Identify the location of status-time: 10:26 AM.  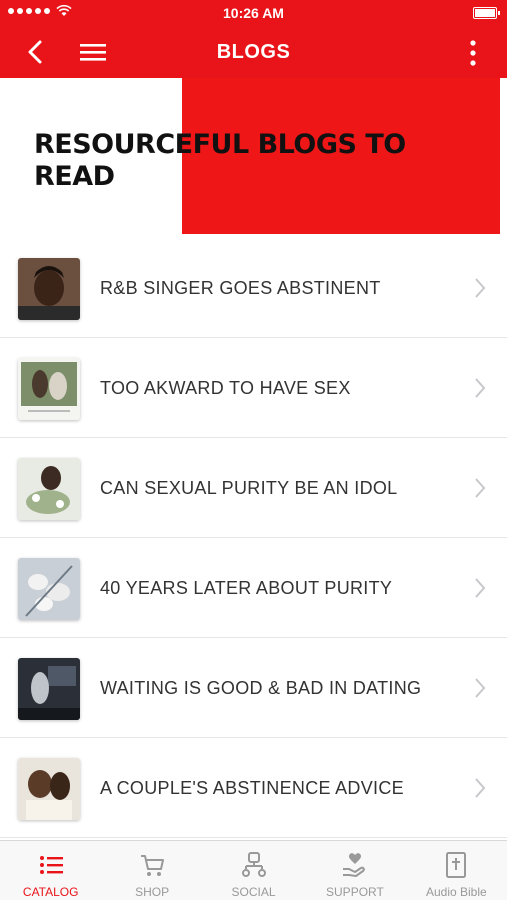
(253, 13).